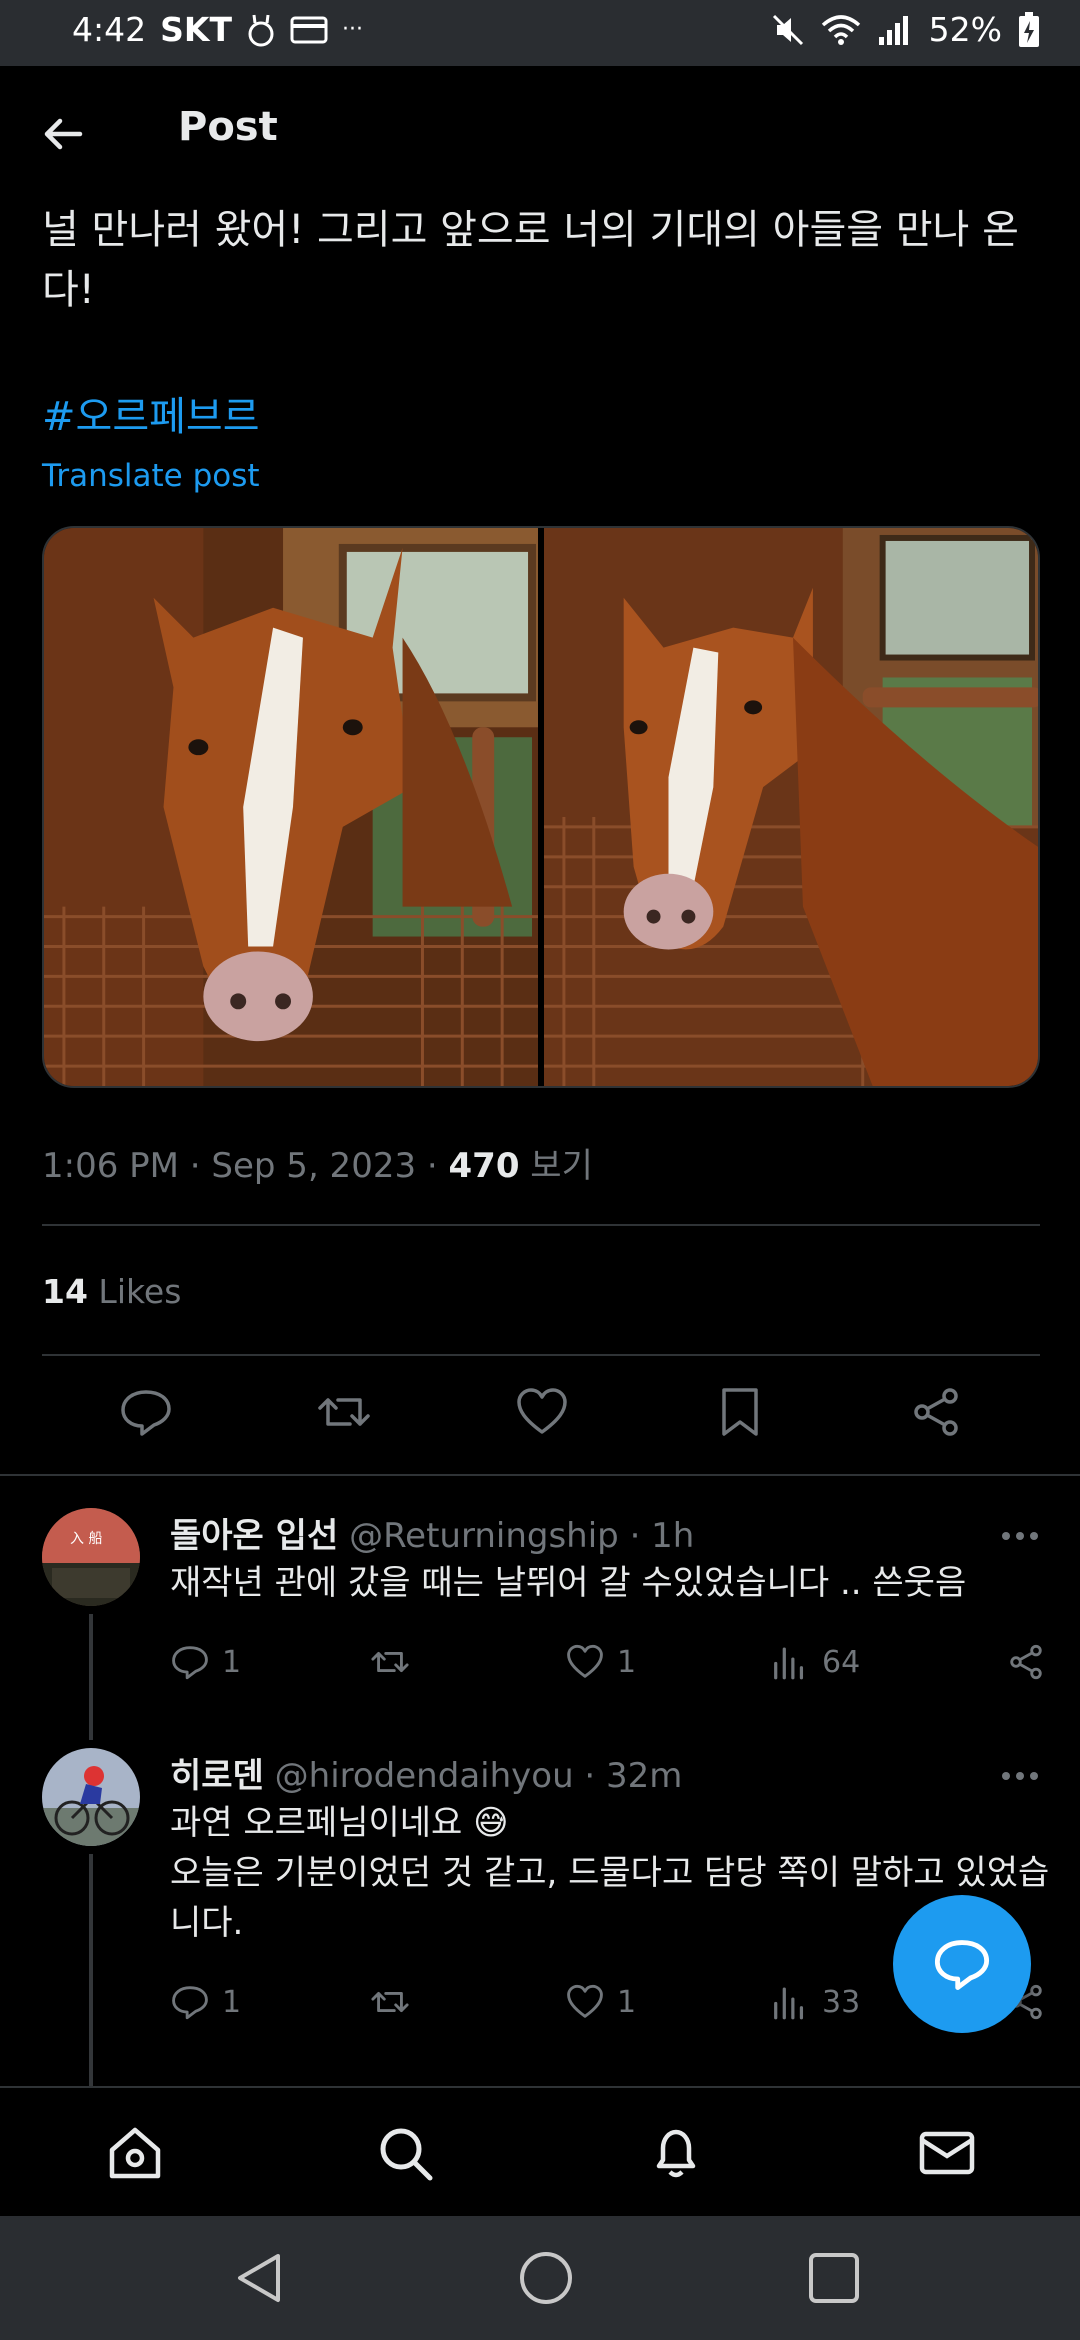 Image resolution: width=1080 pixels, height=2340 pixels. What do you see at coordinates (291, 807) in the screenshot?
I see `horse-photo-left` at bounding box center [291, 807].